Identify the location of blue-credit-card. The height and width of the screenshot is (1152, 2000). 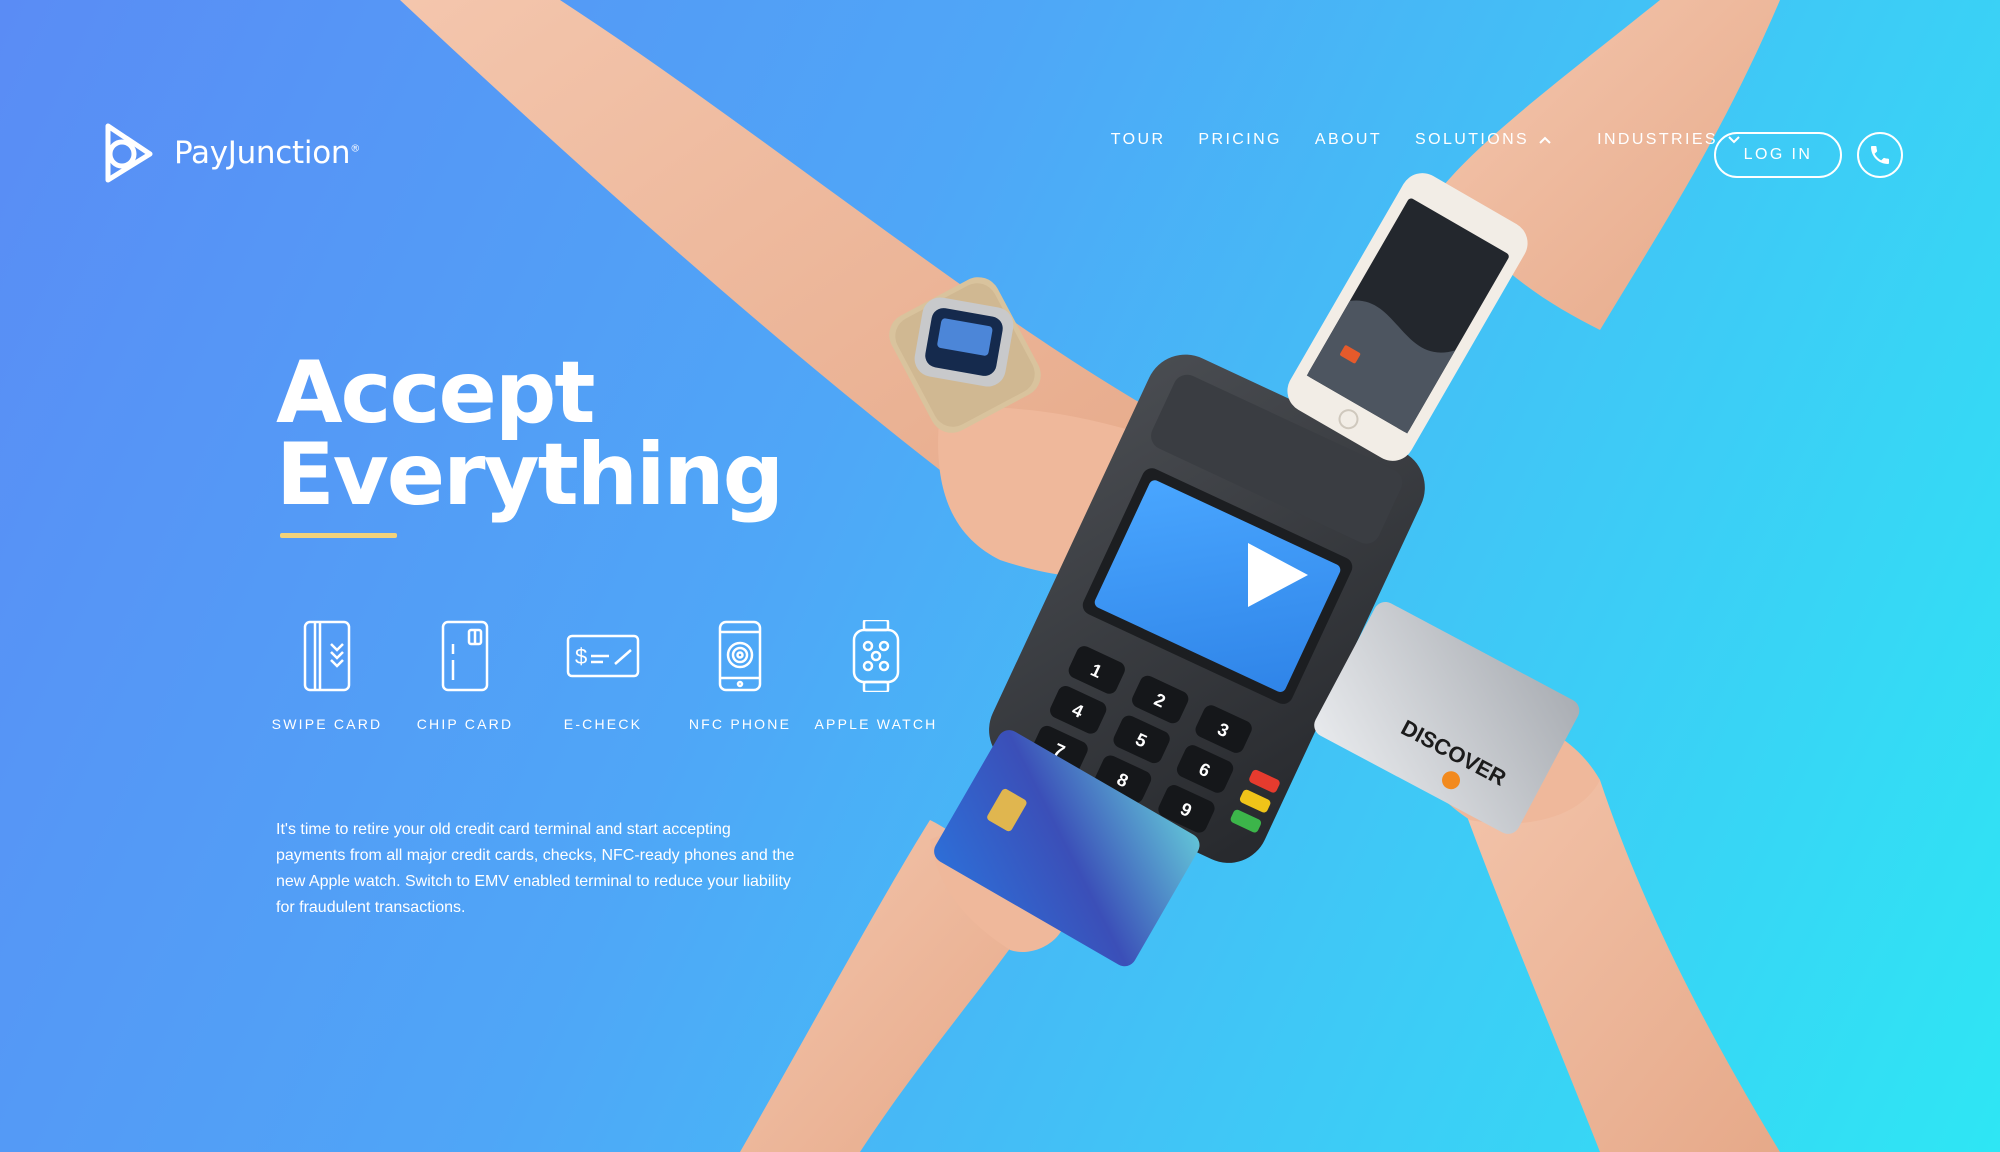
(1067, 848).